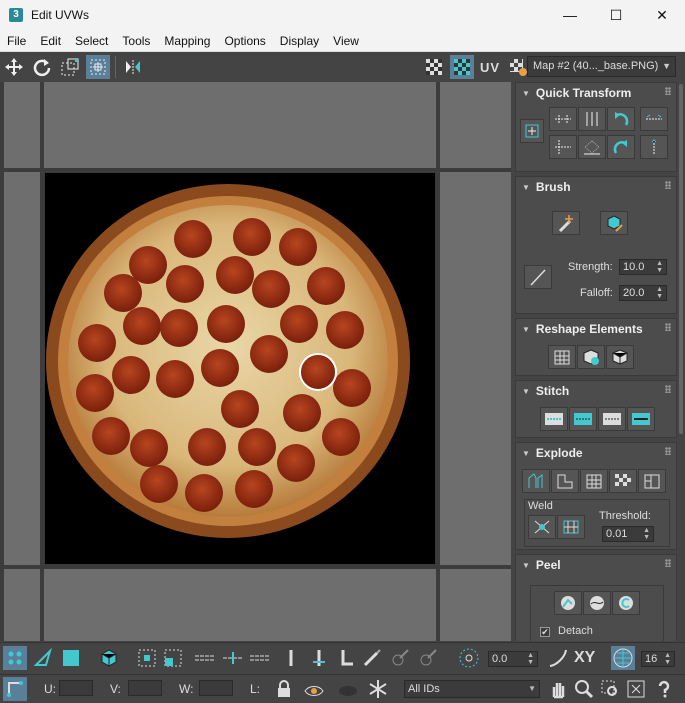 This screenshot has width=685, height=703. What do you see at coordinates (145, 688) in the screenshot?
I see `v-field` at bounding box center [145, 688].